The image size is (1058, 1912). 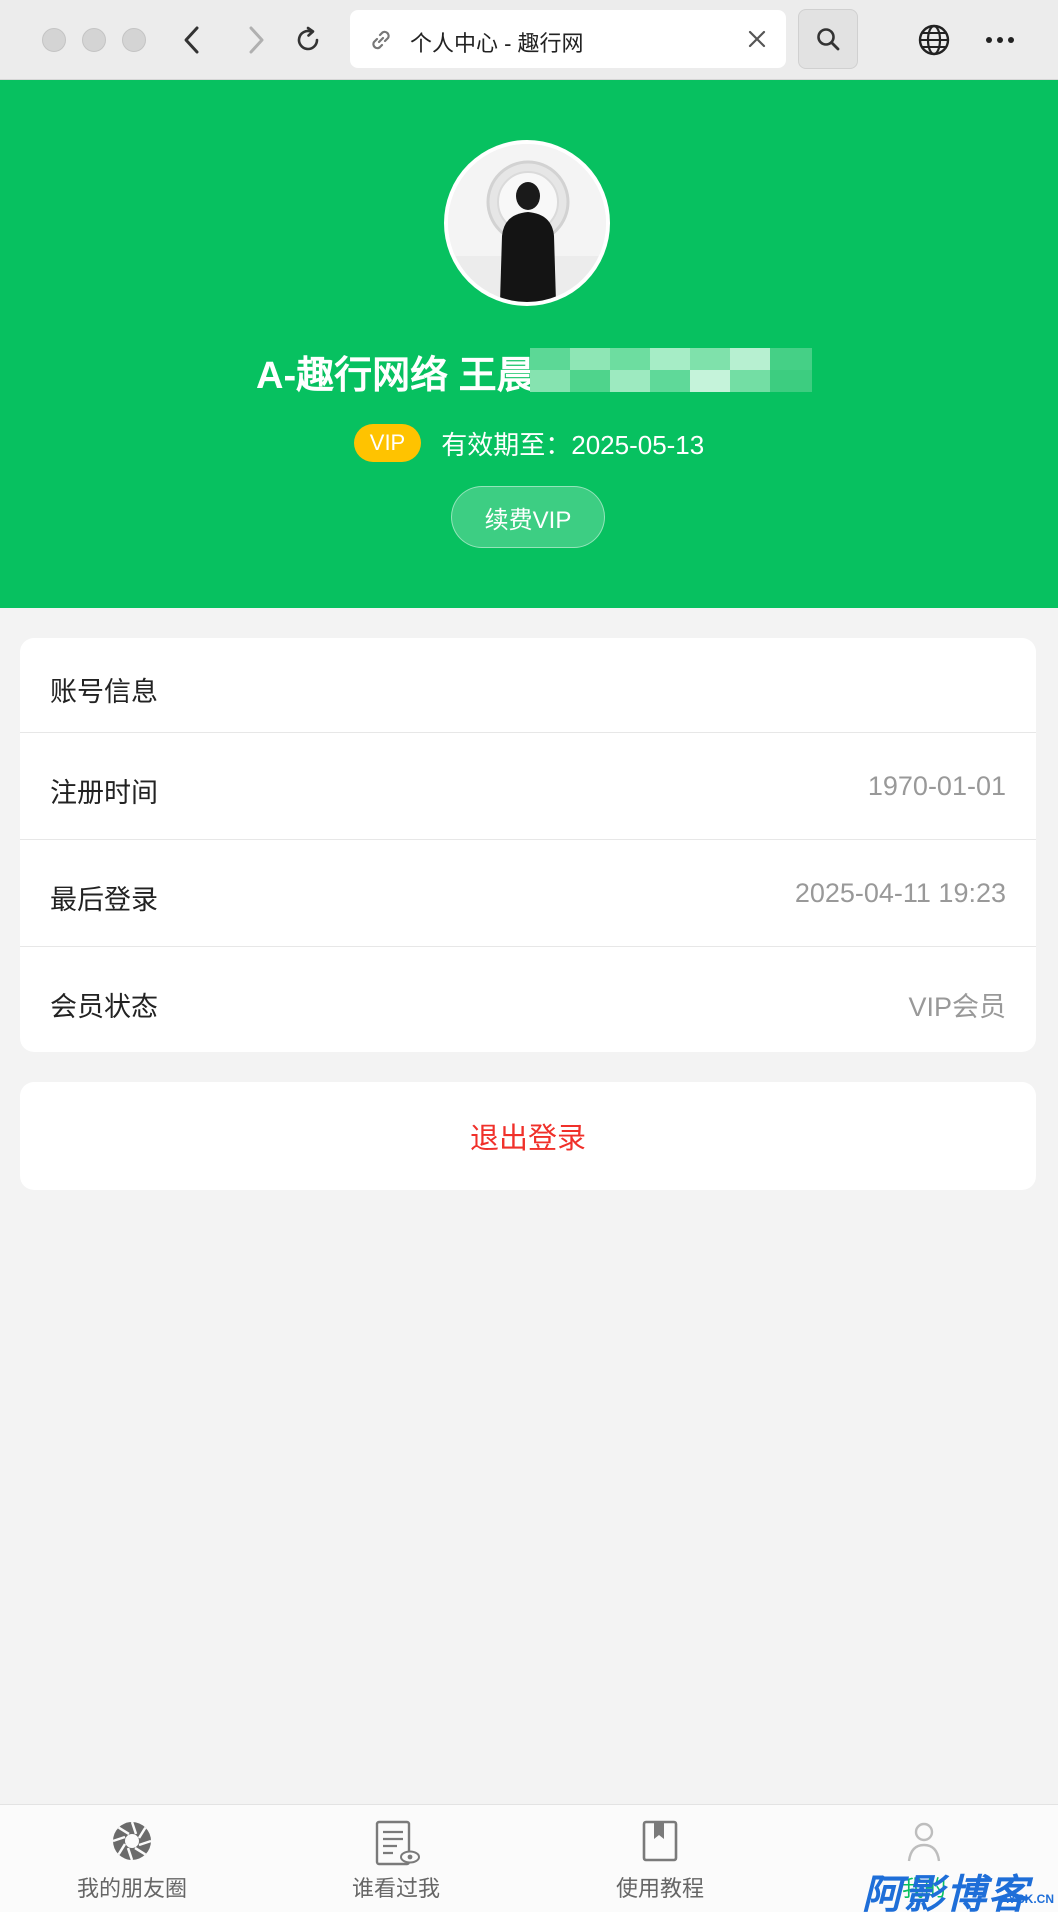 What do you see at coordinates (132, 1841) in the screenshot?
I see `aperture-icon` at bounding box center [132, 1841].